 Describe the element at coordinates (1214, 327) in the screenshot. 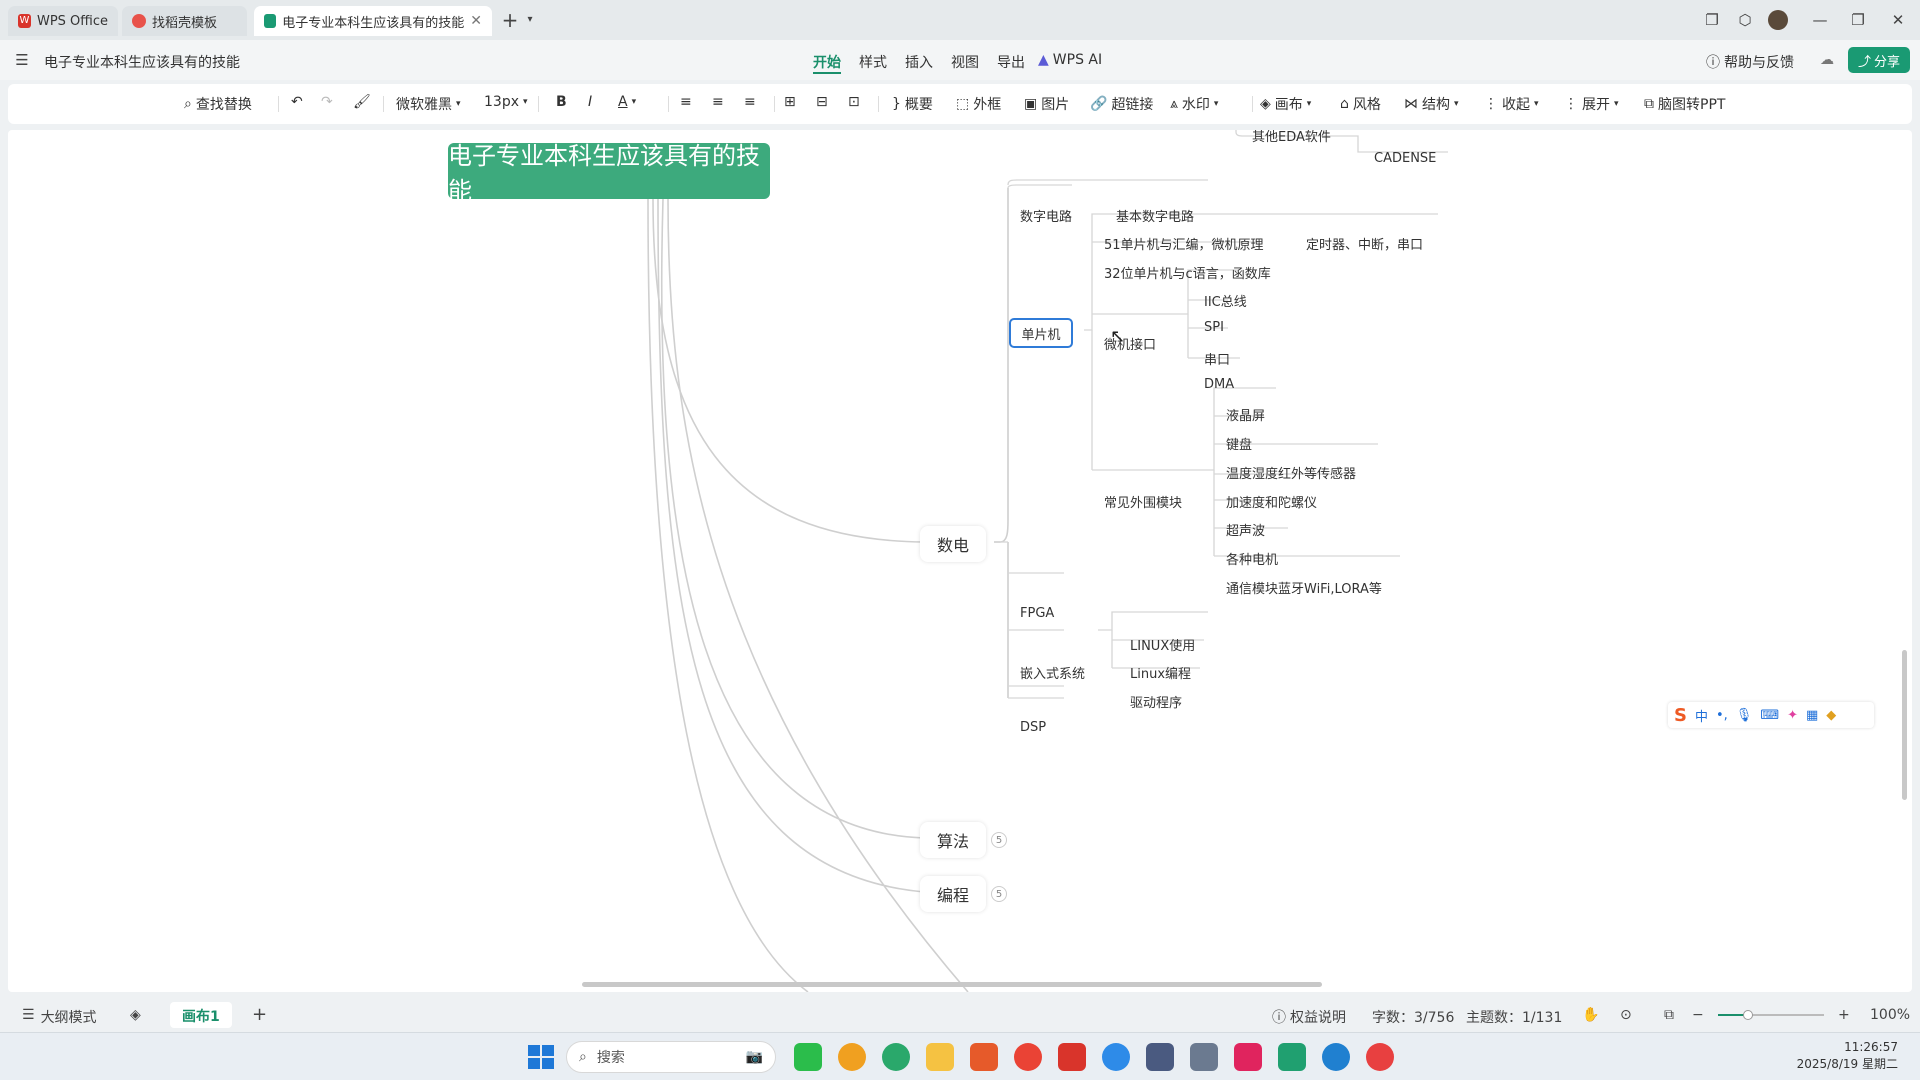

I see `topic-spi: SPI` at that location.